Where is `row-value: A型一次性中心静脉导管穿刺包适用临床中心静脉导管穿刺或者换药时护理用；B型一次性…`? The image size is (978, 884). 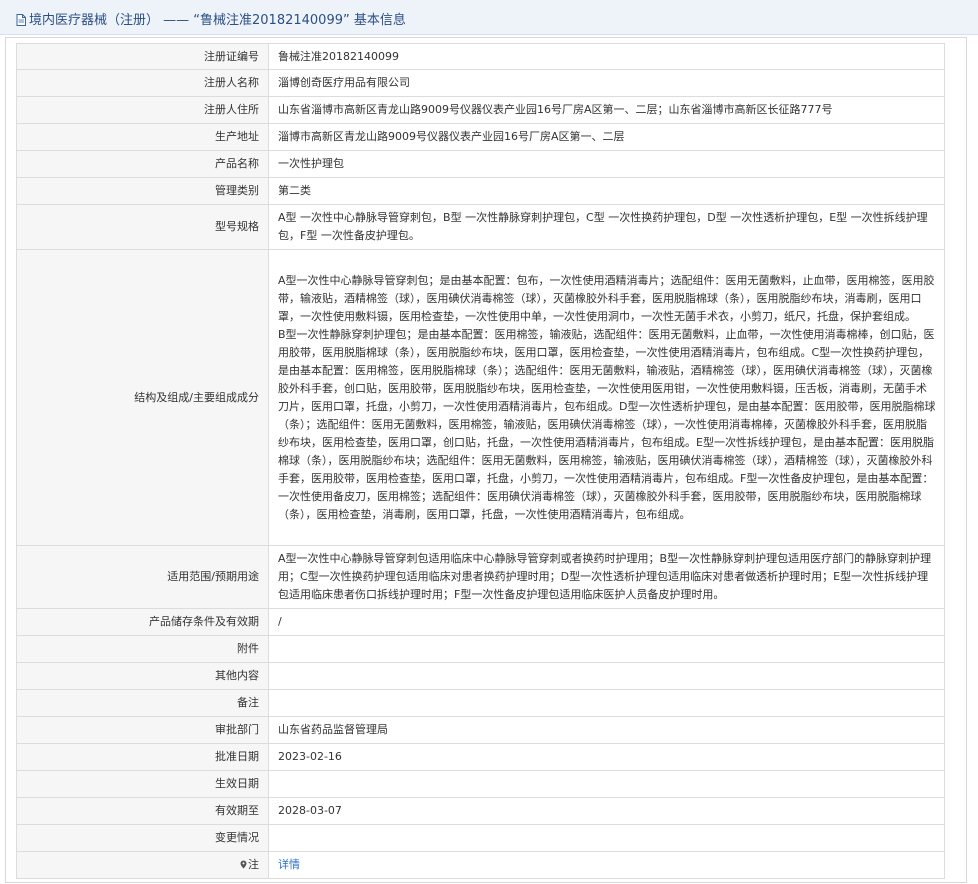
row-value: A型一次性中心静脉导管穿刺包适用临床中心静脉导管穿刺或者换药时护理用；B型一次性… is located at coordinates (606, 577).